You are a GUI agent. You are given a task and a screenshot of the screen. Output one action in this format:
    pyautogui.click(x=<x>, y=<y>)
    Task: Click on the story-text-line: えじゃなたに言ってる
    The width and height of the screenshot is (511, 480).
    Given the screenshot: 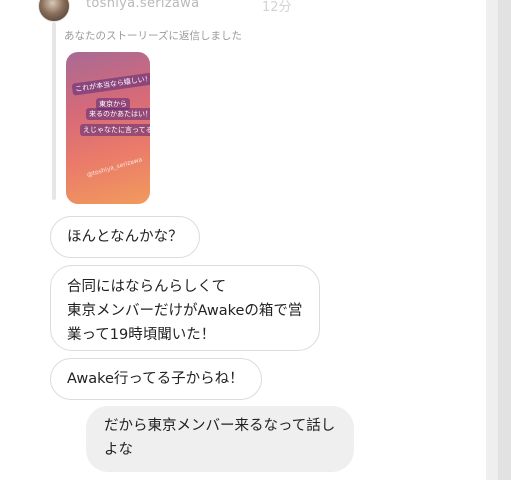 What is the action you would take?
    pyautogui.click(x=115, y=130)
    